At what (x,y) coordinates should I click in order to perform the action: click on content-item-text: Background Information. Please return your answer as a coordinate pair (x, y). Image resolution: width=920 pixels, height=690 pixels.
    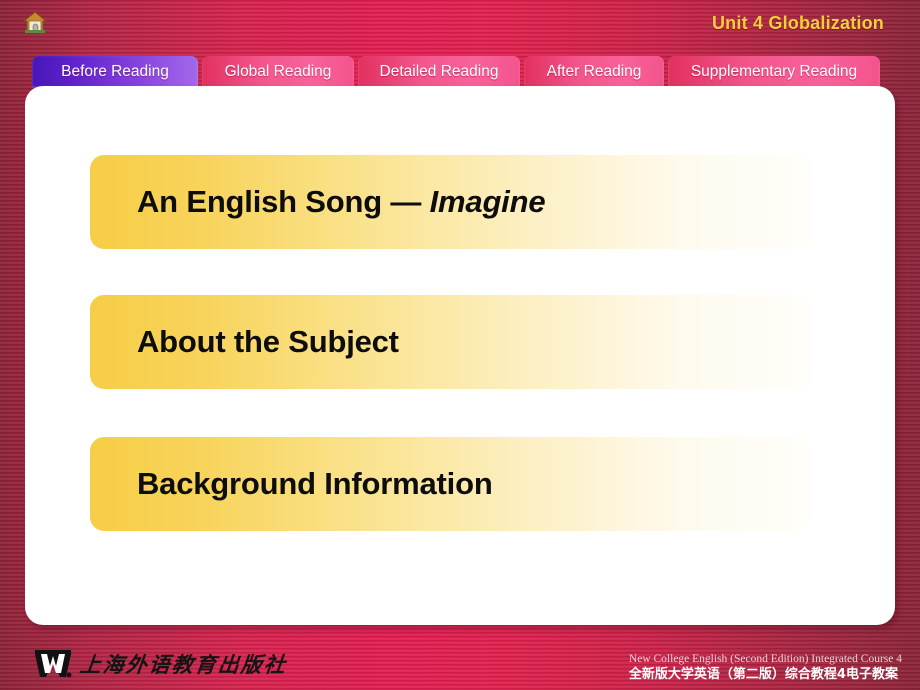
    Looking at the image, I should click on (315, 483).